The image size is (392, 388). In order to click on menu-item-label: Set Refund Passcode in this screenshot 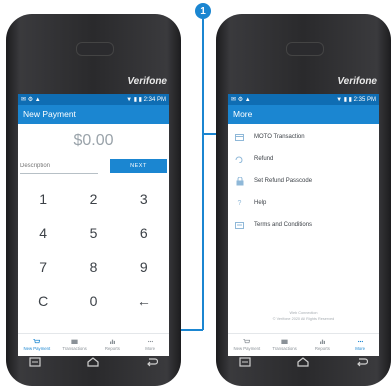, I will do `click(283, 181)`.